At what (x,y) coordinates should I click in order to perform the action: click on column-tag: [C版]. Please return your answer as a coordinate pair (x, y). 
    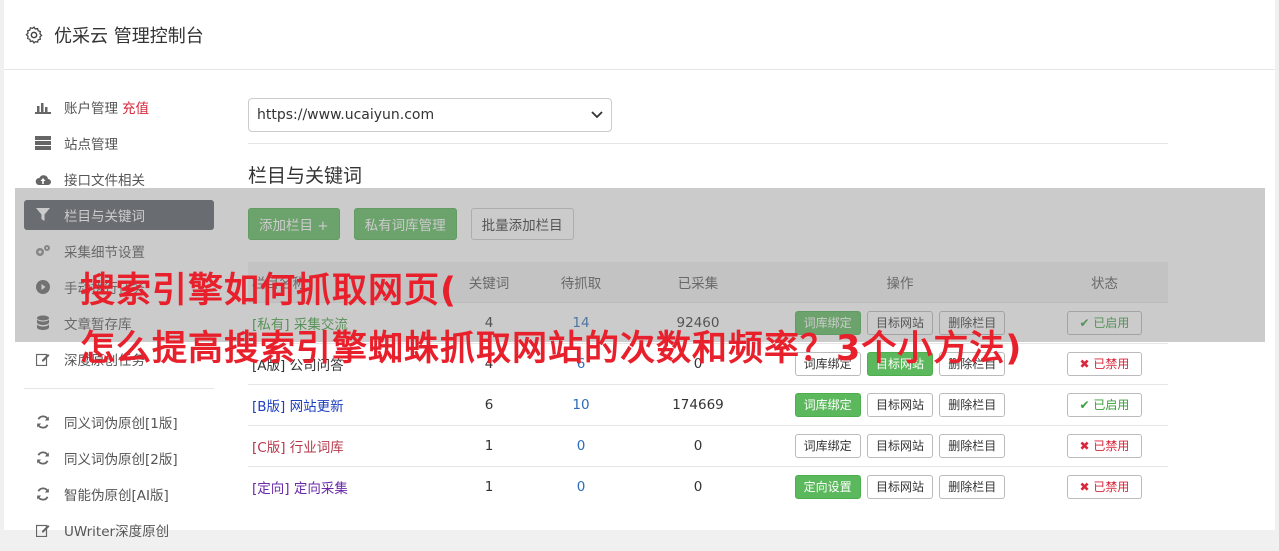
    Looking at the image, I should click on (269, 448).